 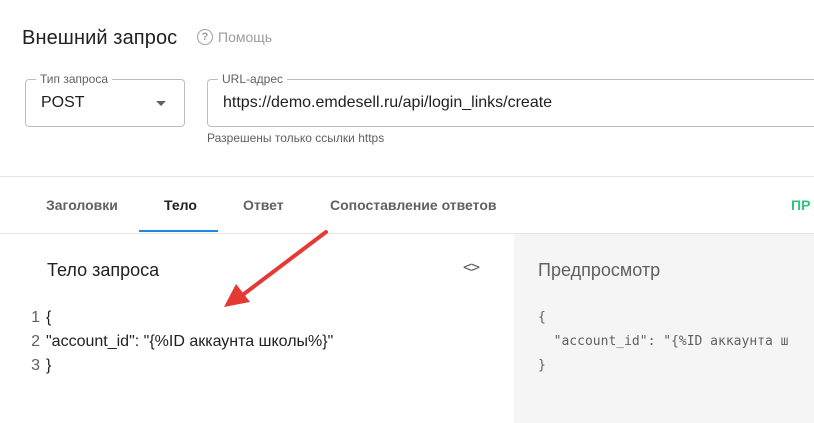 What do you see at coordinates (276, 268) in the screenshot?
I see `annotation-arrow-icon` at bounding box center [276, 268].